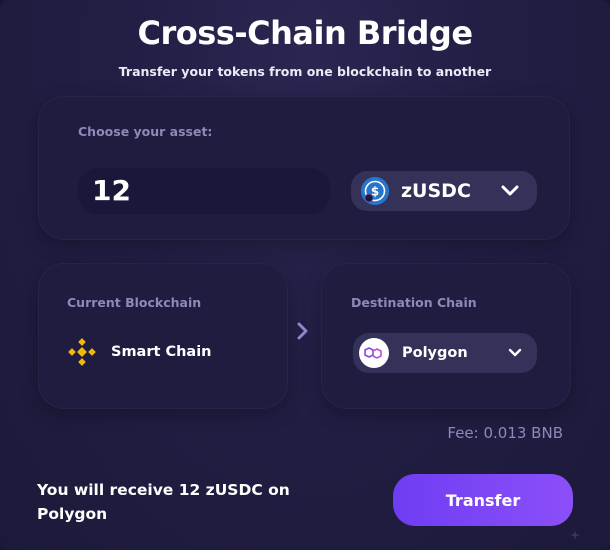  Describe the element at coordinates (305, 33) in the screenshot. I see `page-title: Cross-Chain Bridge` at that location.